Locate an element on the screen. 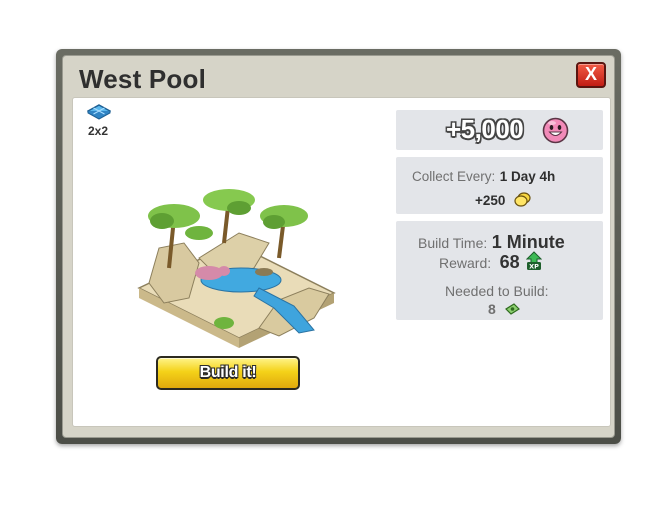 The width and height of the screenshot is (671, 520). build-time-label: Build Time: is located at coordinates (453, 243).